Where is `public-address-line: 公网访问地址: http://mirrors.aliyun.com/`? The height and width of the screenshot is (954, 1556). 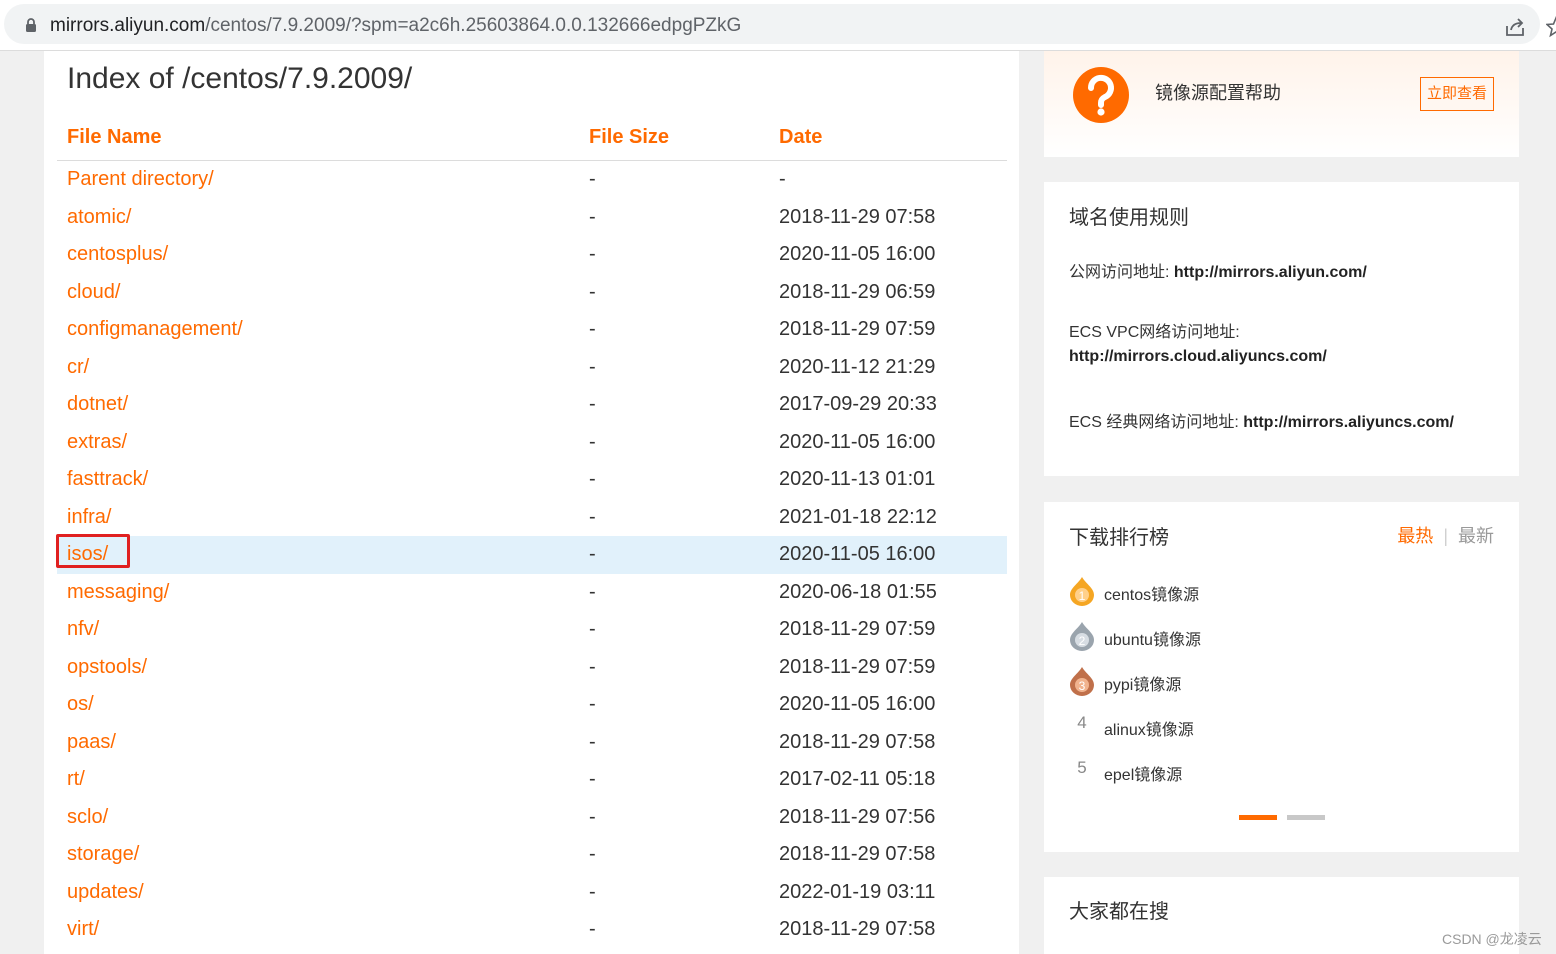 public-address-line: 公网访问地址: http://mirrors.aliyun.com/ is located at coordinates (1218, 270).